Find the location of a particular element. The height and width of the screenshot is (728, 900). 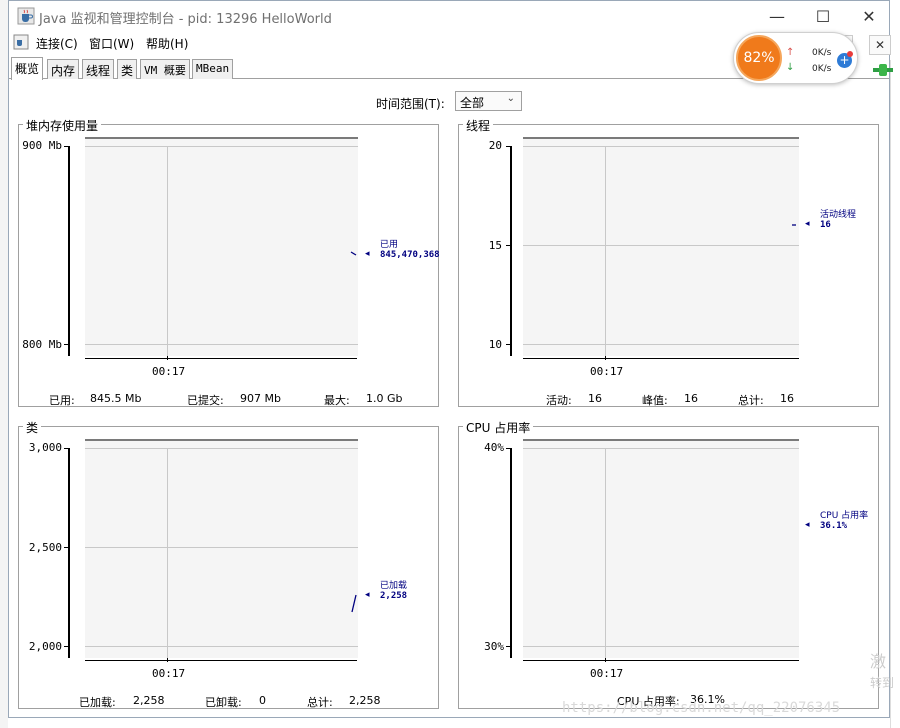

threads-live-label: 活动: is located at coordinates (559, 400).